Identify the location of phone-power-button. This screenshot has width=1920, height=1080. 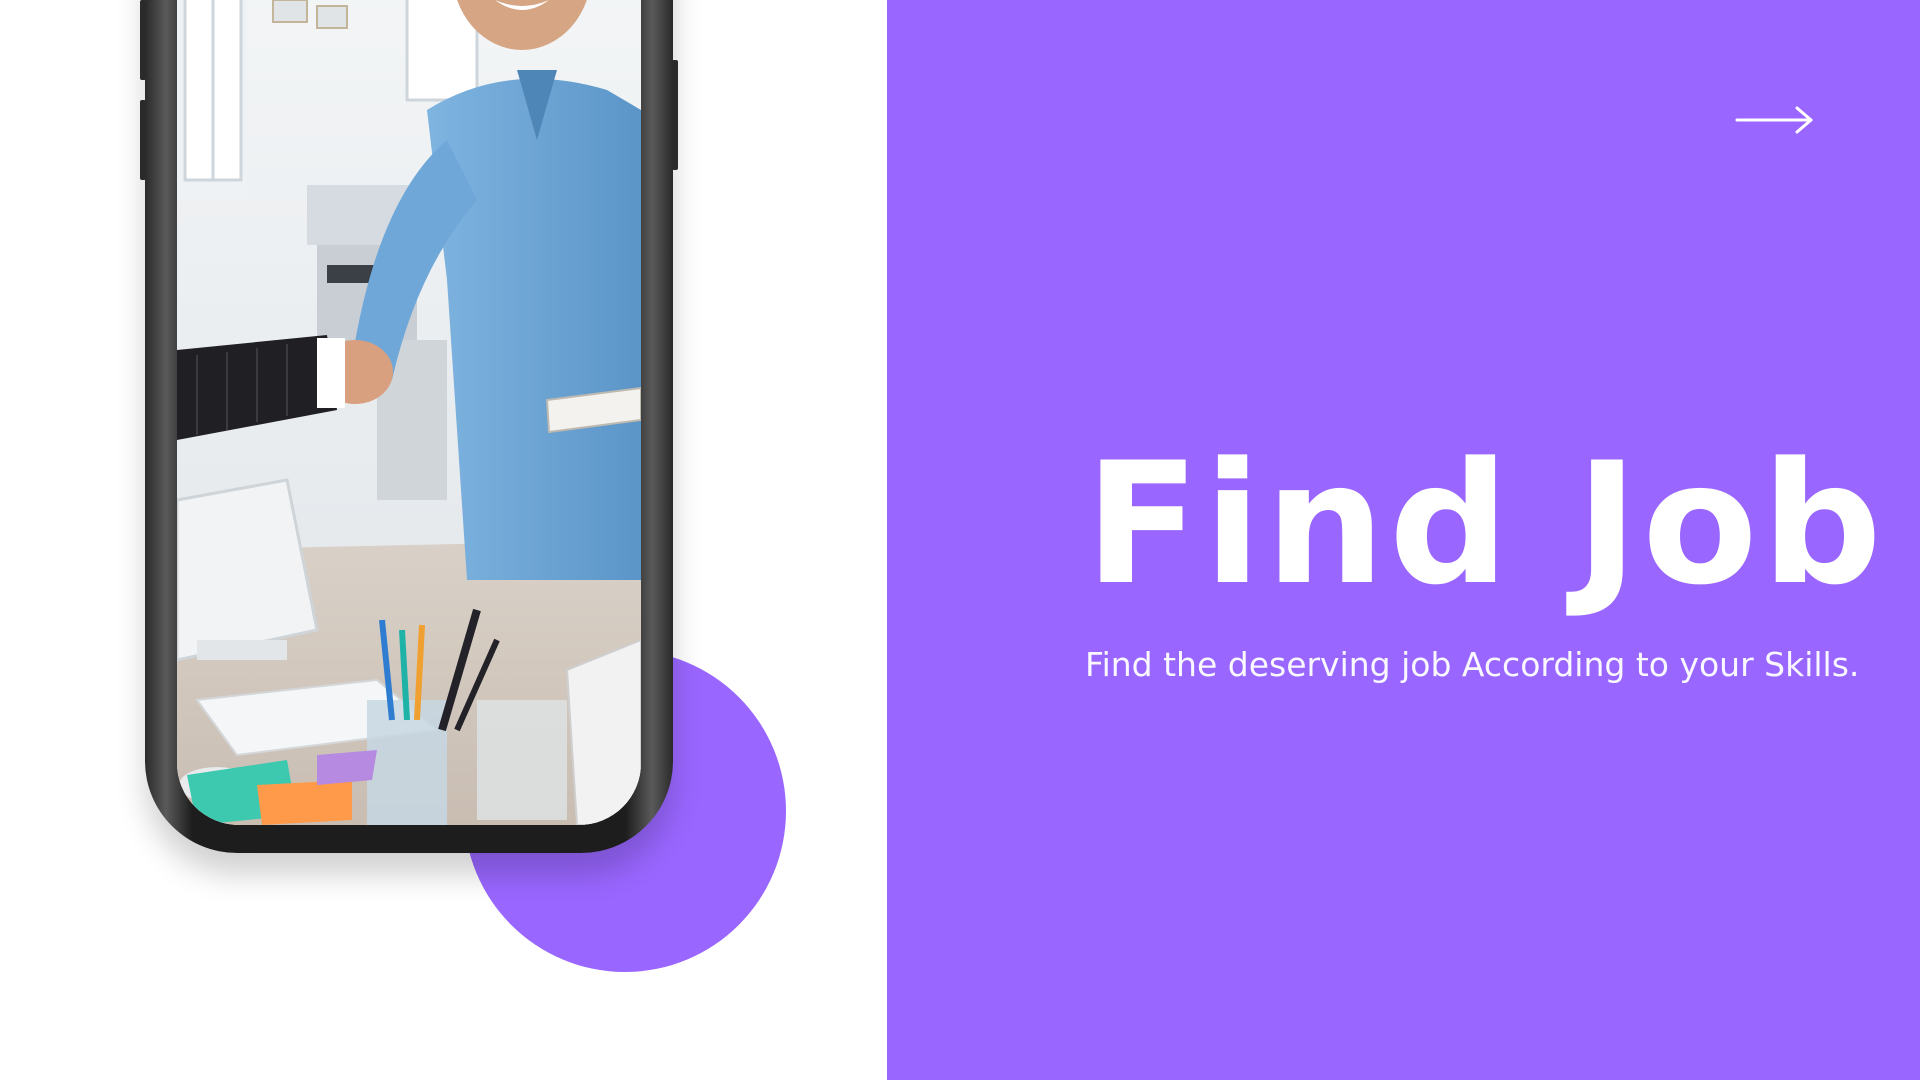
(675, 115).